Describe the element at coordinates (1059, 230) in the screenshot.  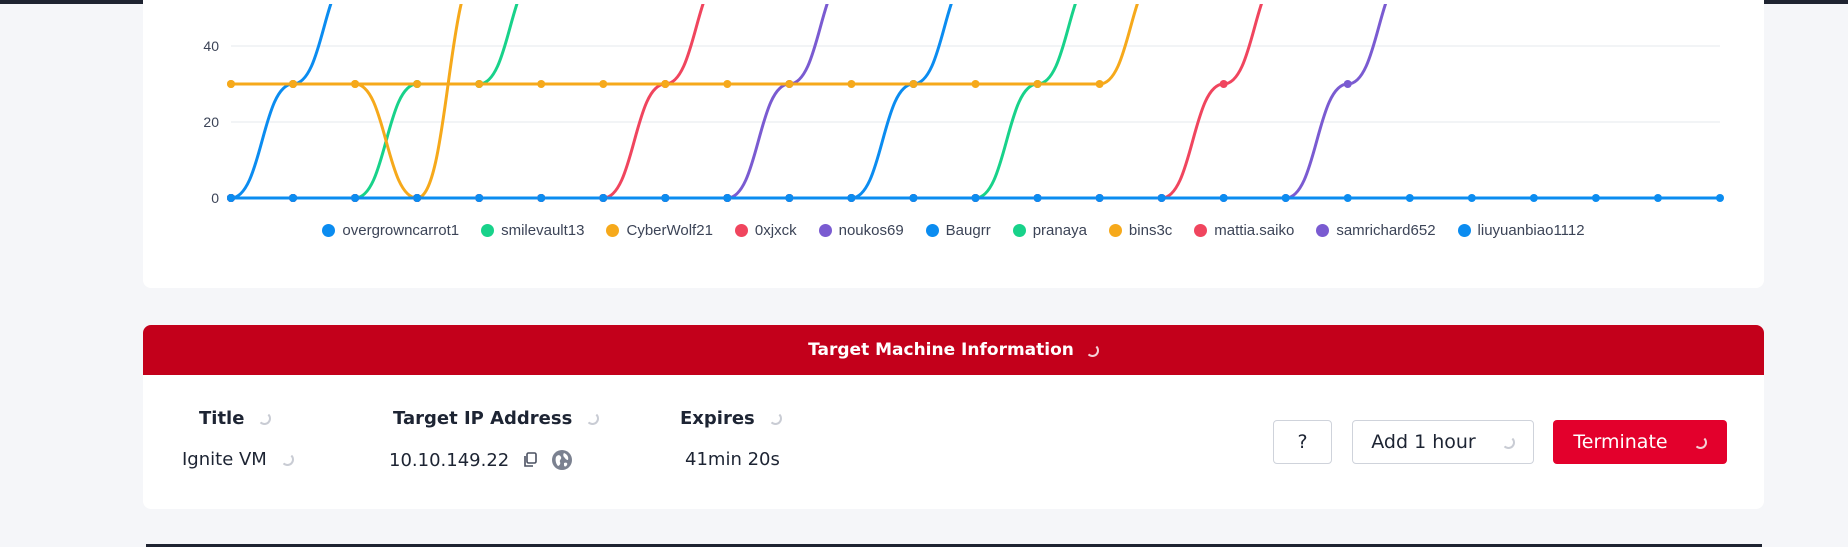
I see `legend-label: pranaya` at that location.